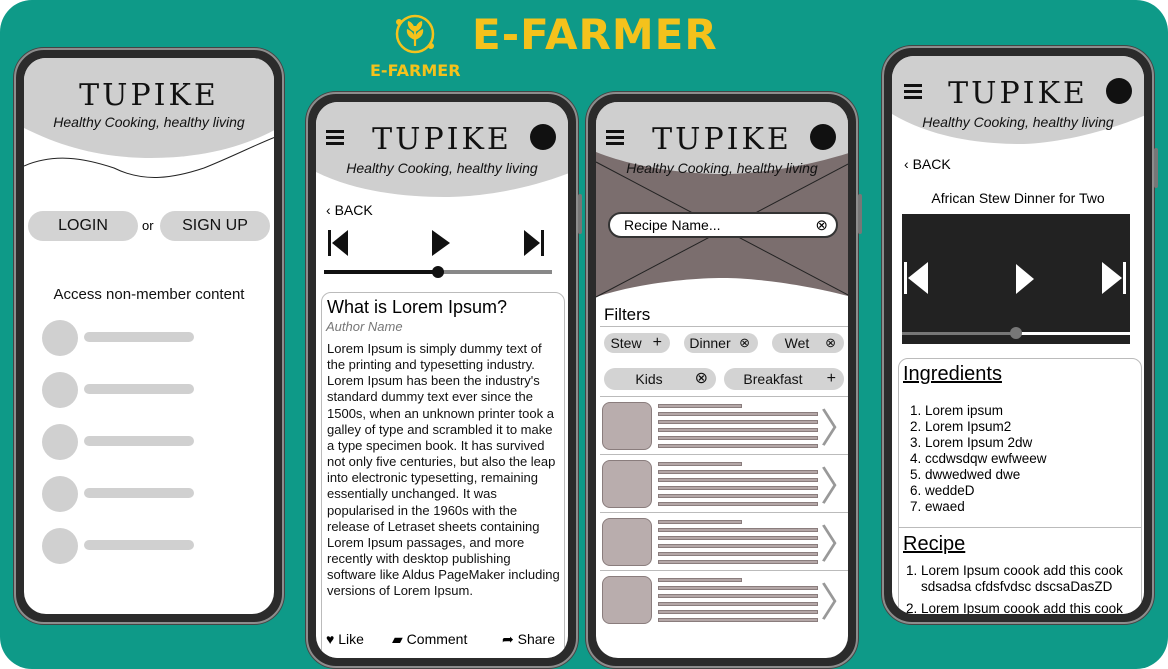 The image size is (1168, 669). What do you see at coordinates (657, 342) in the screenshot?
I see `plus-icon: +` at bounding box center [657, 342].